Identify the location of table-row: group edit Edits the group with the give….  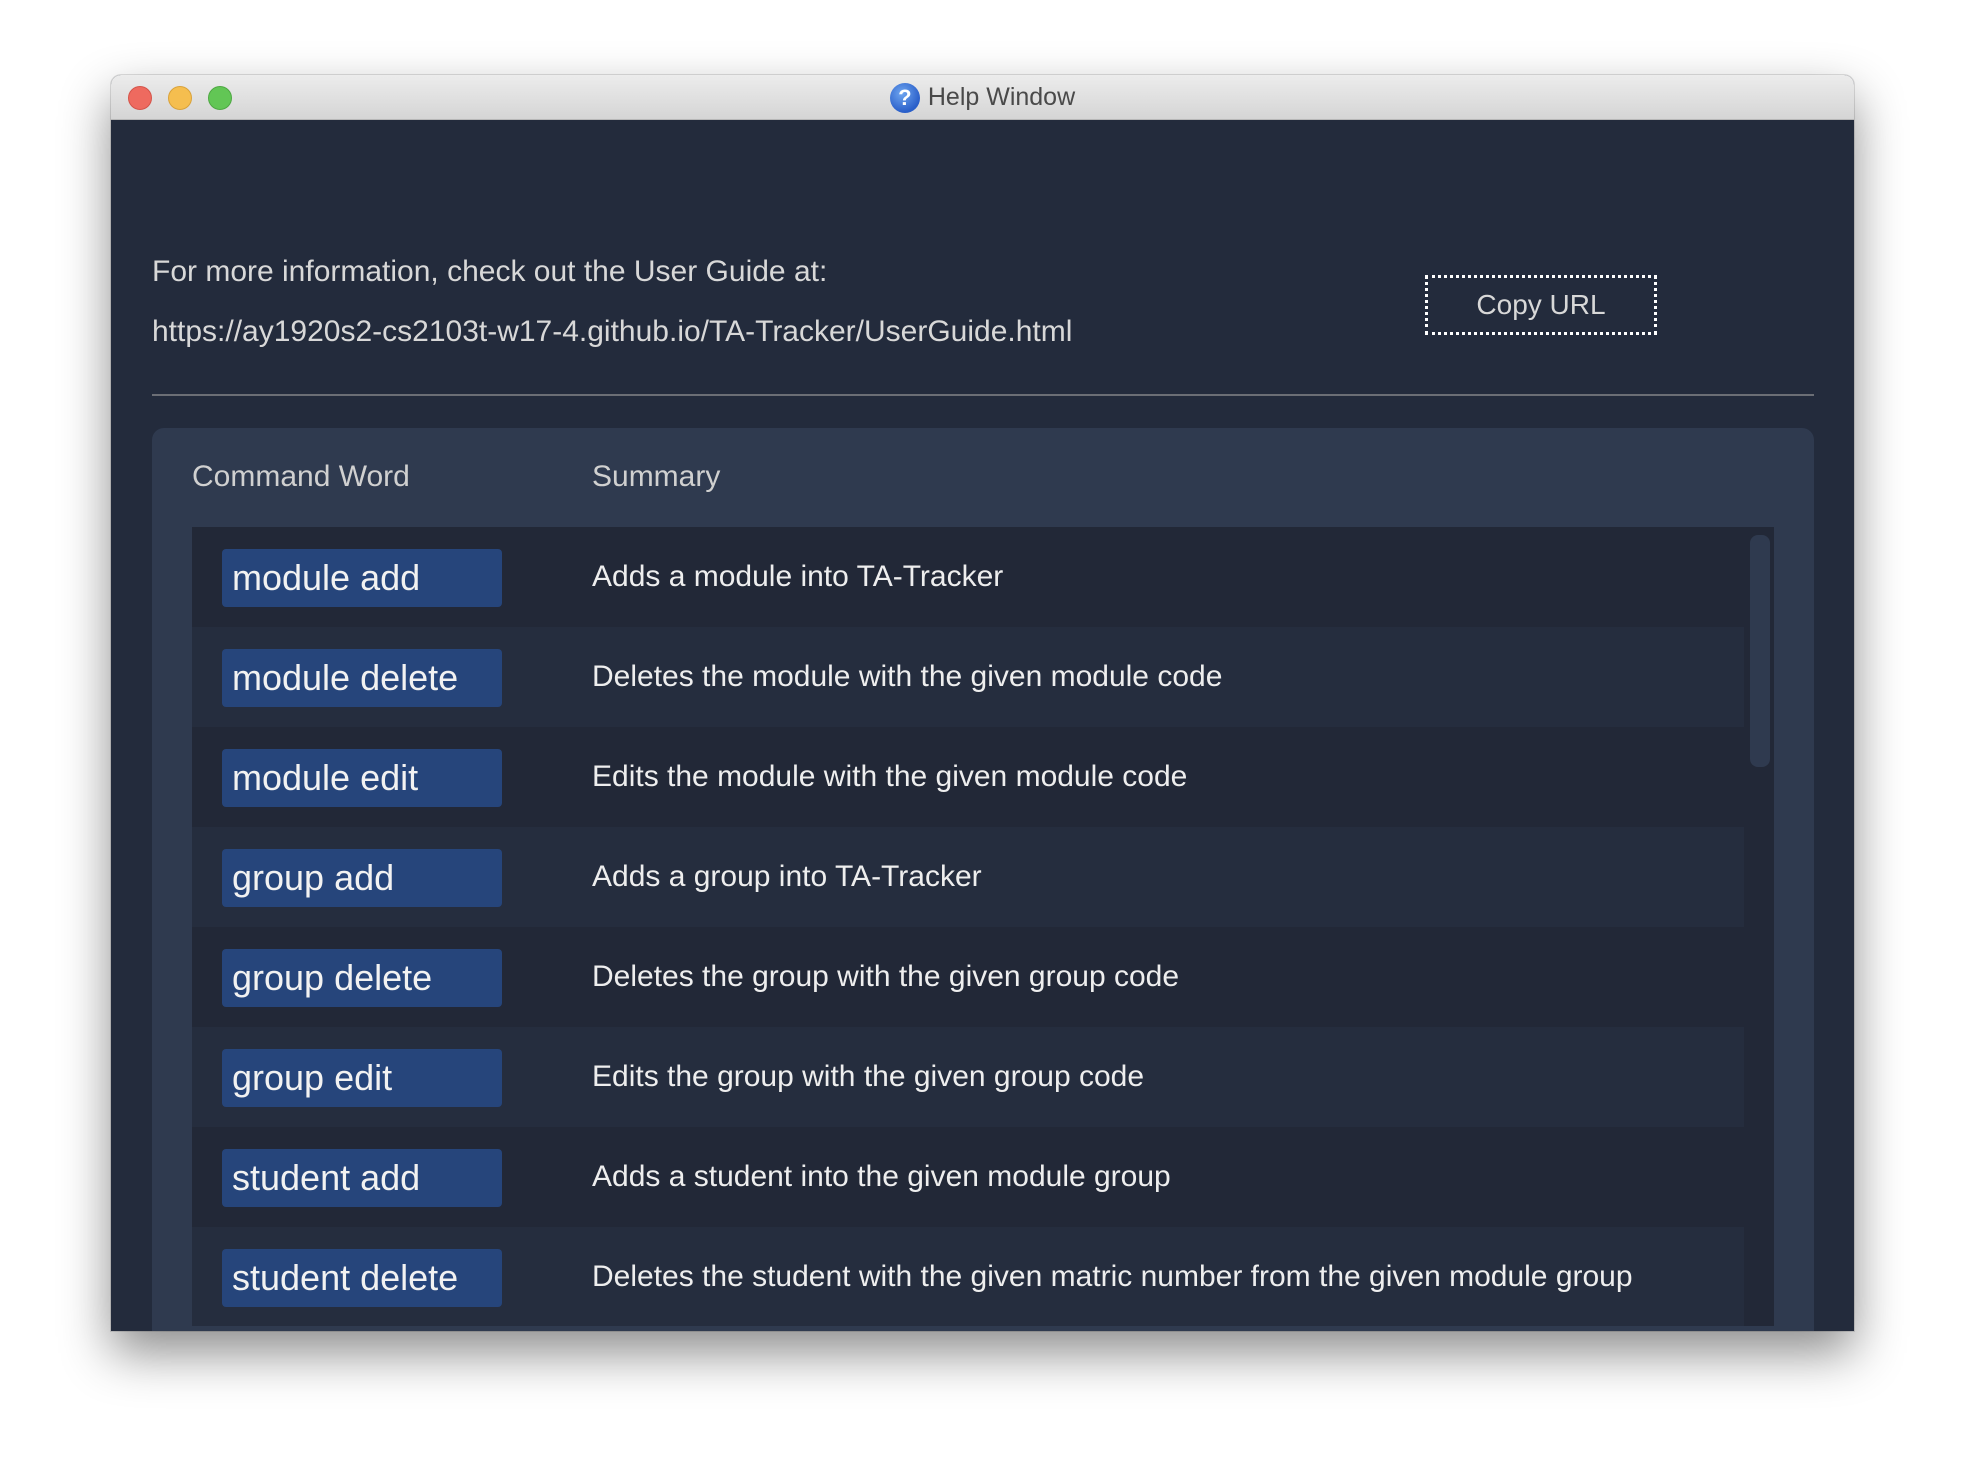
(968, 1077).